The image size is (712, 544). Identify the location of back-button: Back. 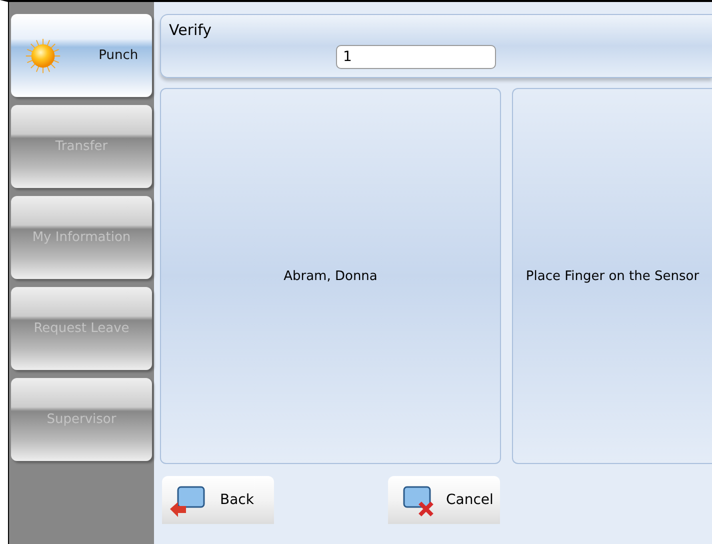
(218, 500).